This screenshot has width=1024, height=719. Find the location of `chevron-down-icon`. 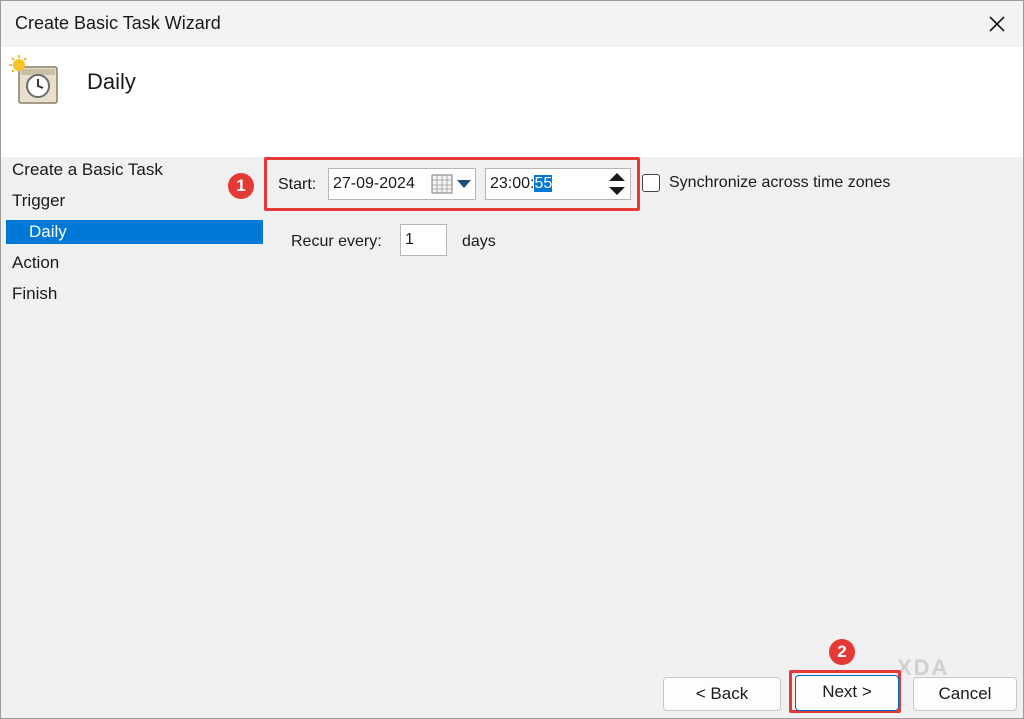

chevron-down-icon is located at coordinates (464, 184).